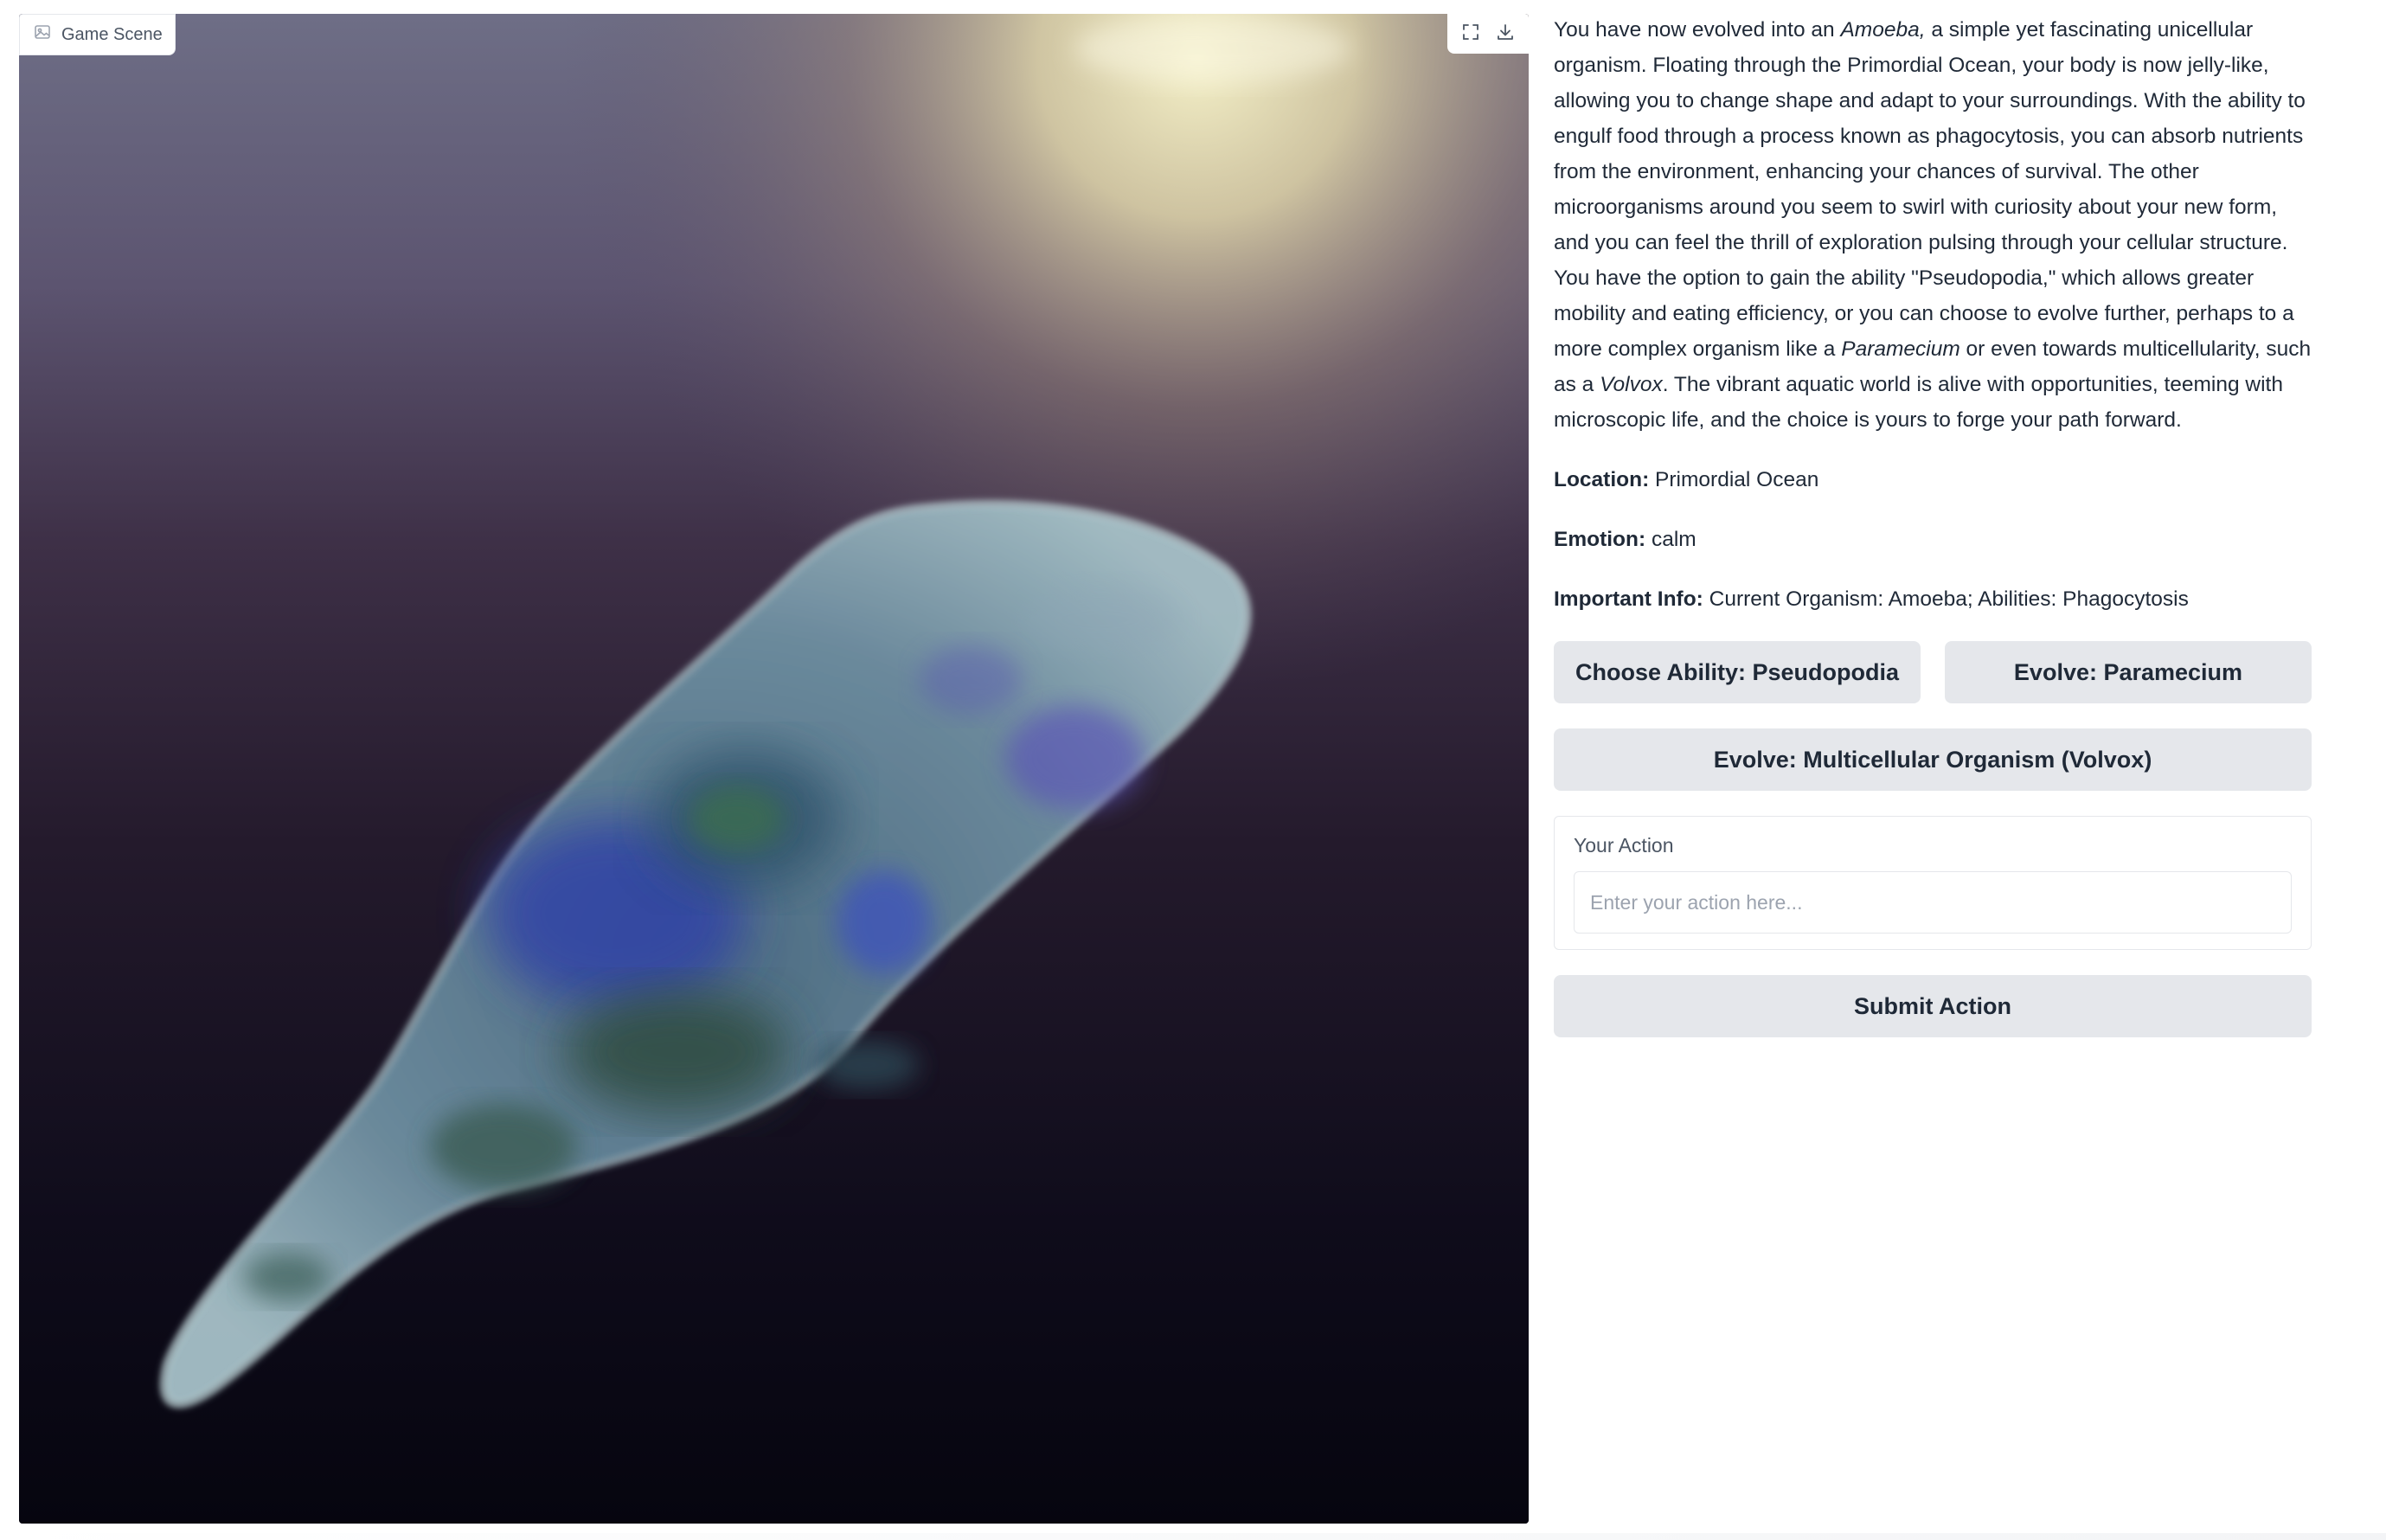  Describe the element at coordinates (1933, 759) in the screenshot. I see `evolve-volvox-button: Evolve: Multicellular Organism (Volvox)` at that location.